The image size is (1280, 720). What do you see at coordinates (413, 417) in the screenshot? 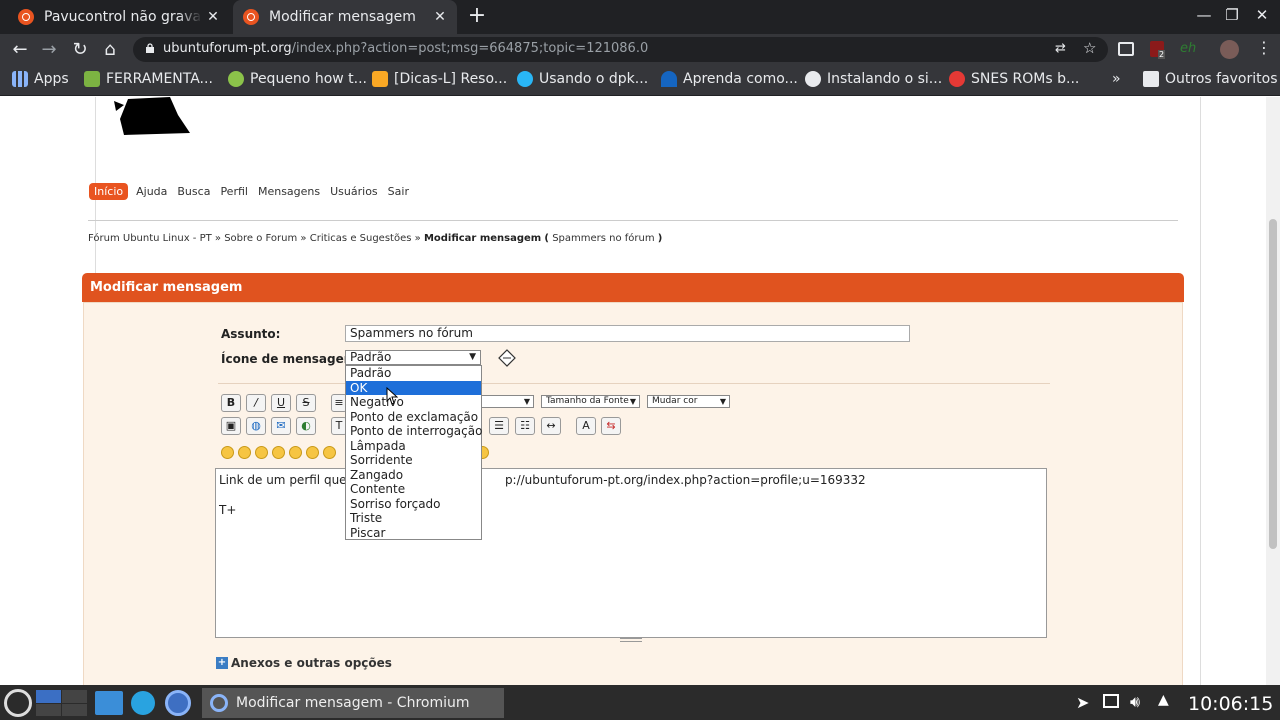
I see `option-exclamacao: Ponto de exclamação` at bounding box center [413, 417].